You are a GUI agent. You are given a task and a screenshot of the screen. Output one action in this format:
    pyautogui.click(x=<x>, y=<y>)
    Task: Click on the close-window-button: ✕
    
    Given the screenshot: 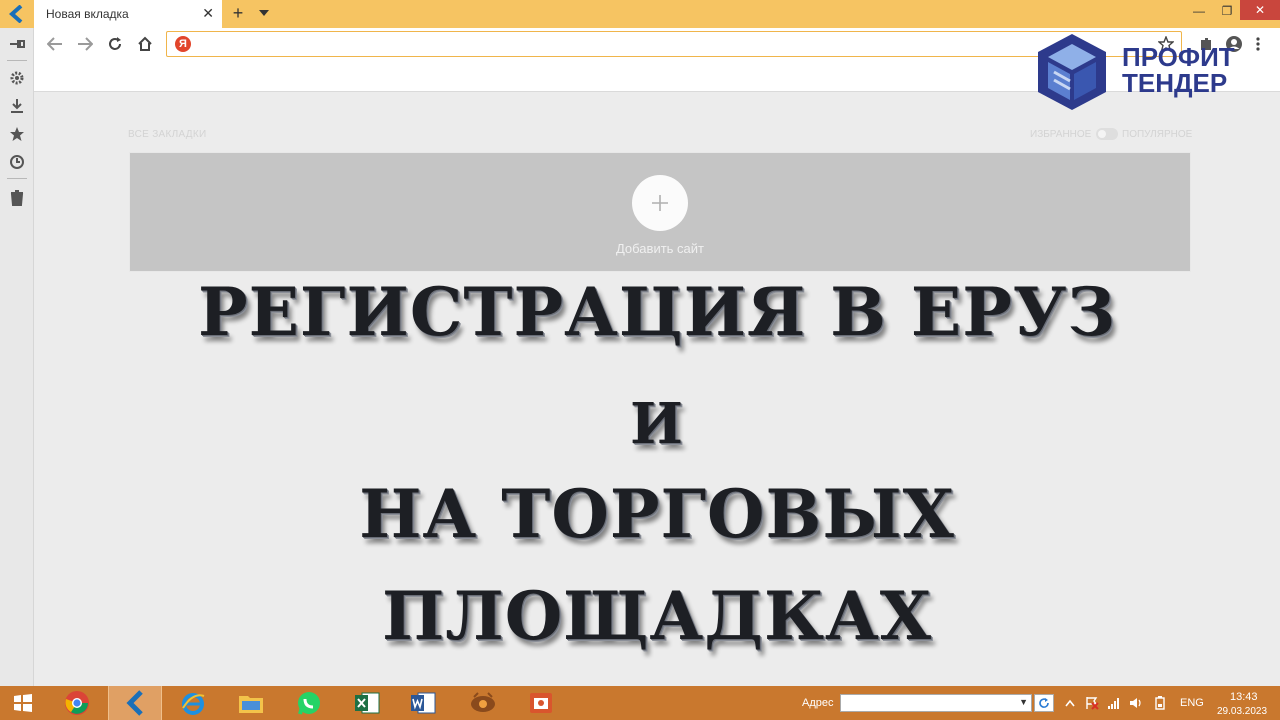 What is the action you would take?
    pyautogui.click(x=1260, y=10)
    